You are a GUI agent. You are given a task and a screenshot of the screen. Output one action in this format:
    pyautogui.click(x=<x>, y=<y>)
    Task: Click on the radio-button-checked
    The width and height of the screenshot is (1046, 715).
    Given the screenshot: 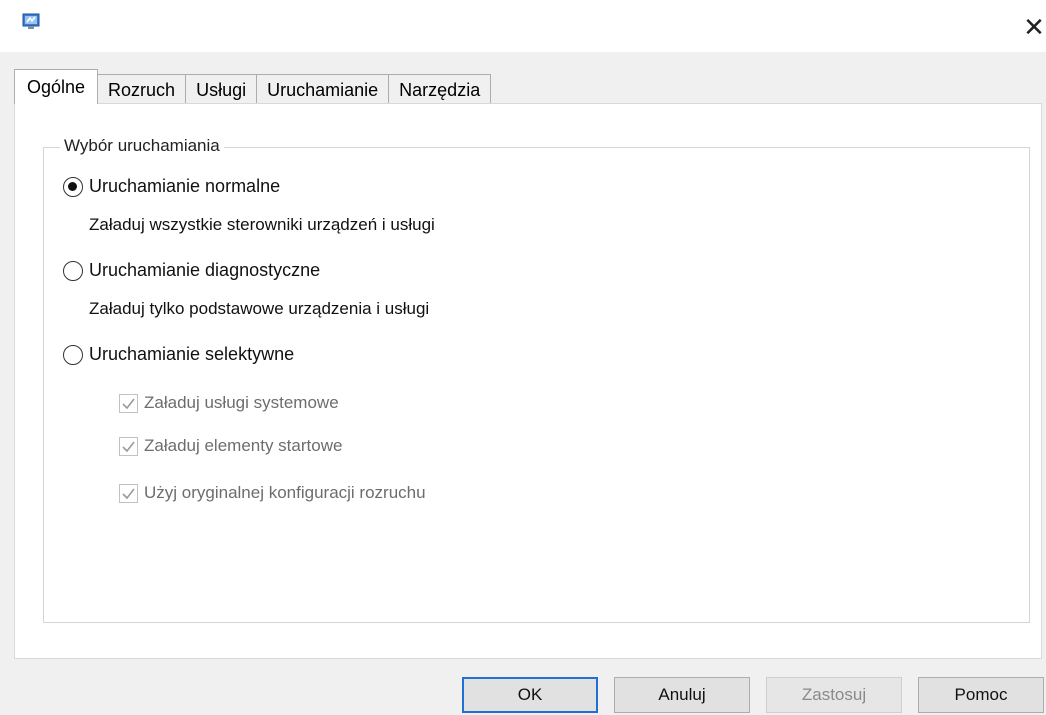 What is the action you would take?
    pyautogui.click(x=73, y=186)
    